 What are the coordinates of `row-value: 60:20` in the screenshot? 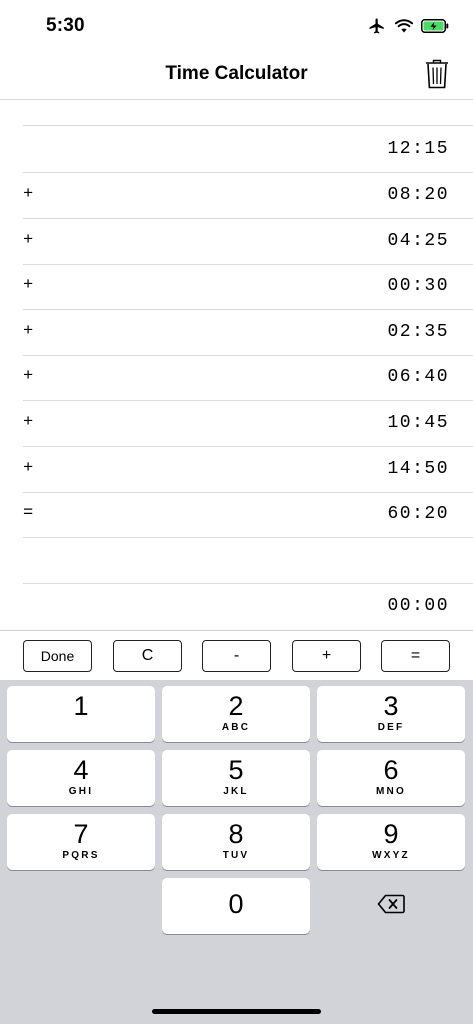 It's located at (418, 514).